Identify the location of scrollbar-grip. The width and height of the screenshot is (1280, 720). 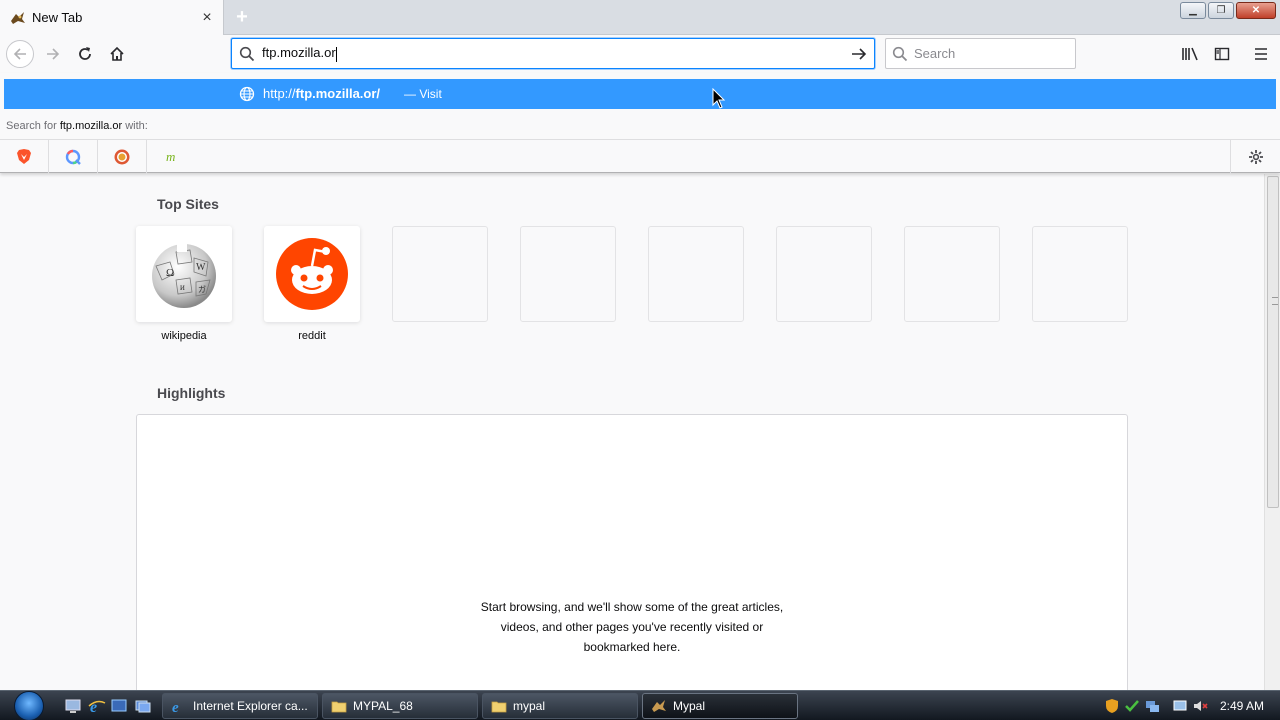
(1275, 301).